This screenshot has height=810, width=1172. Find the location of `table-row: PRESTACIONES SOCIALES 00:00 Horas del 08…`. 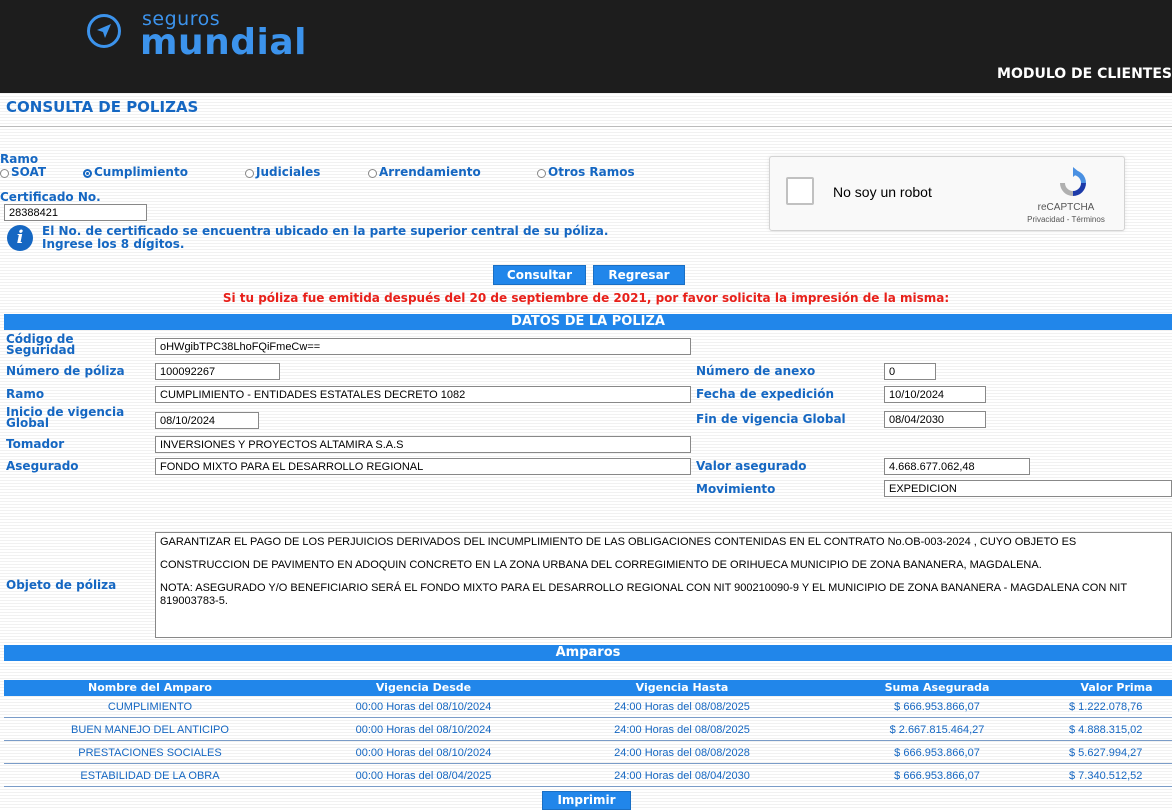

table-row: PRESTACIONES SOCIALES 00:00 Horas del 08… is located at coordinates (588, 753).